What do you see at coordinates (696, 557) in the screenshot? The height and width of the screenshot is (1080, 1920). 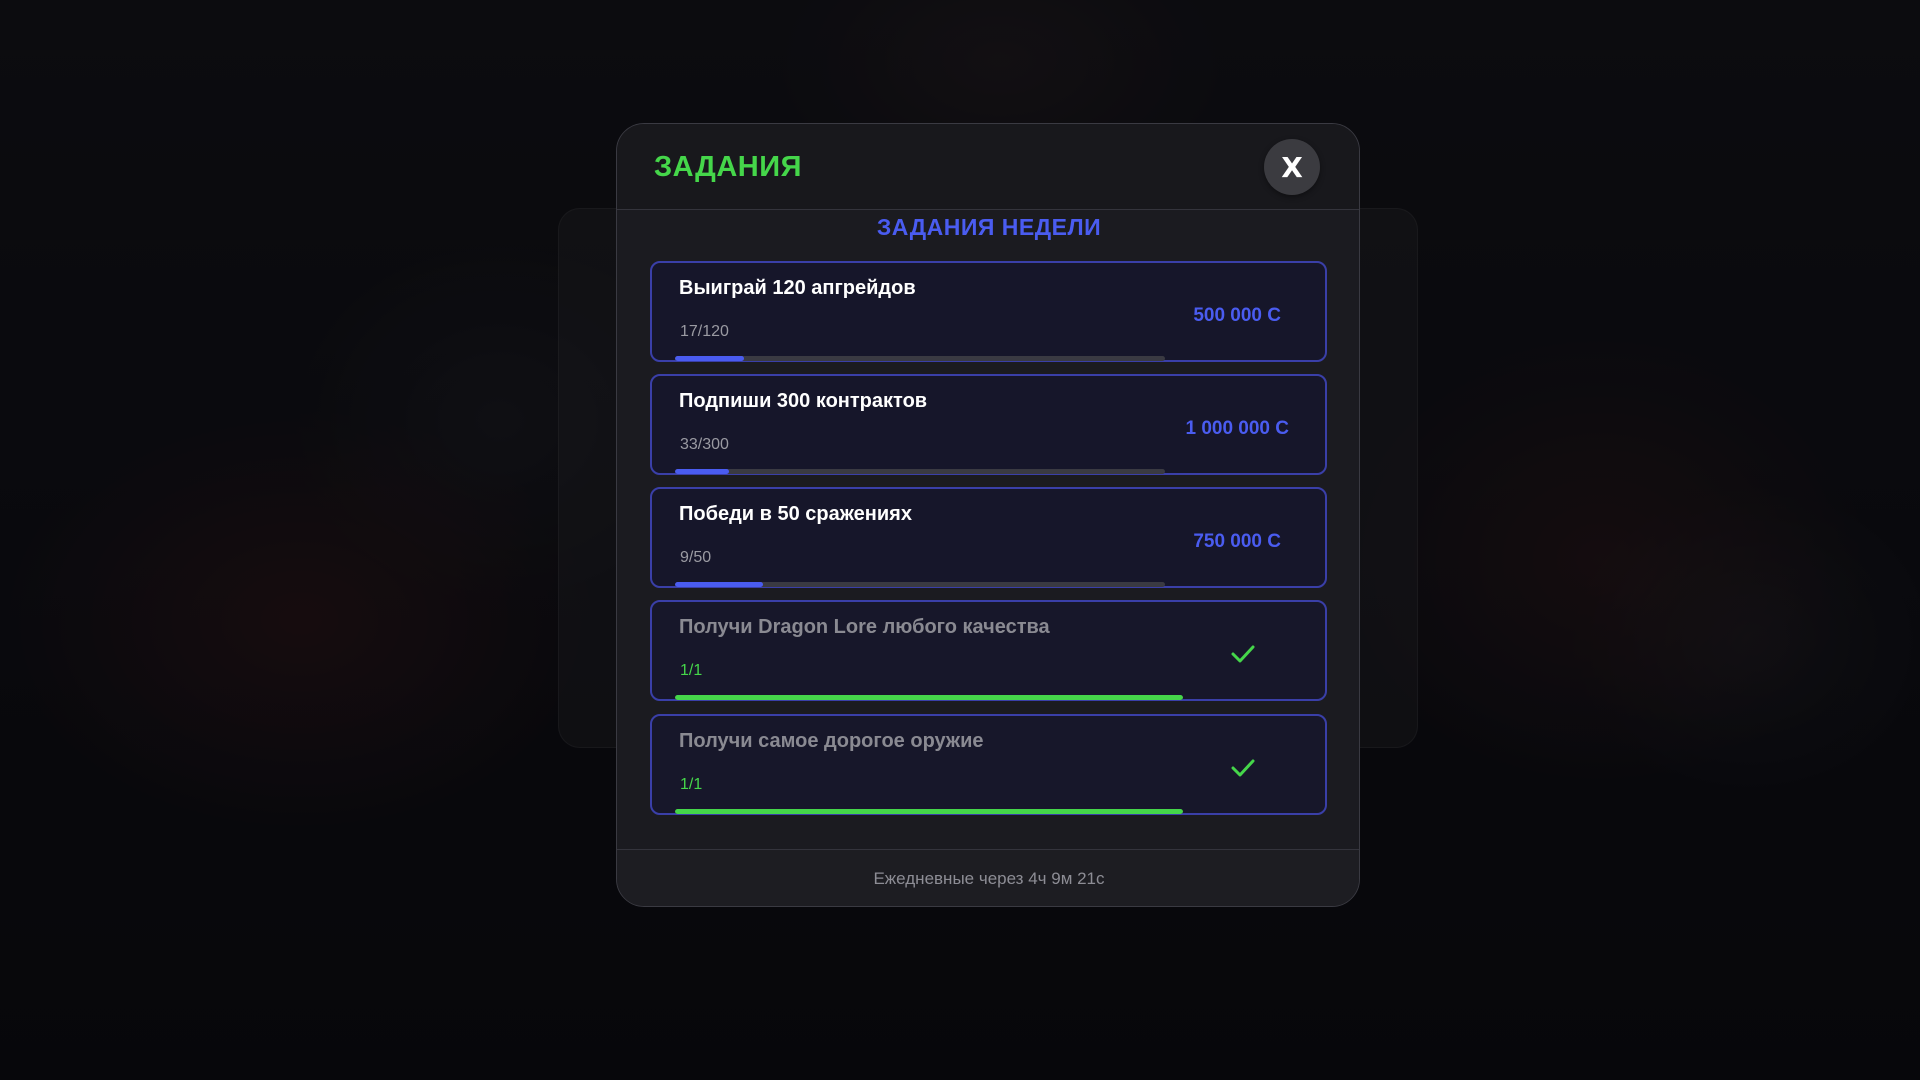 I see `task-progress-text: 9/50` at bounding box center [696, 557].